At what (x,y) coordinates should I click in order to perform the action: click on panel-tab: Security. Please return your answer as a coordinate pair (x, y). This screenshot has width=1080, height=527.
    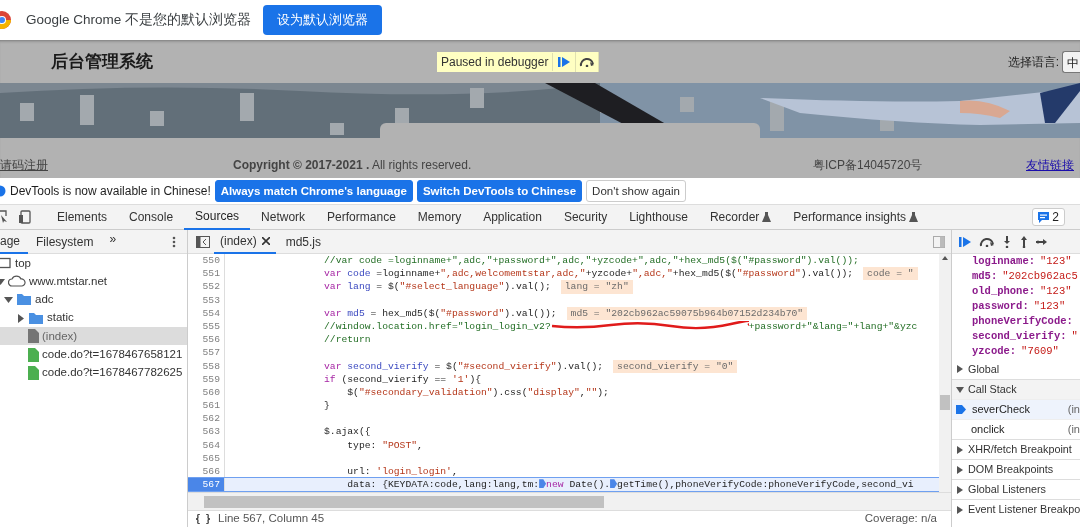
    Looking at the image, I should click on (585, 217).